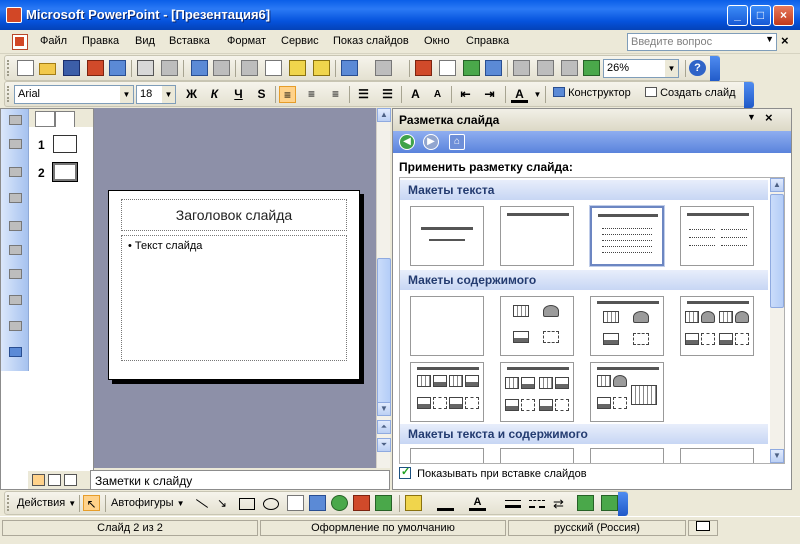 The image size is (800, 544). I want to click on current-slide: Заголовок слайда • Текст слайда, so click(234, 285).